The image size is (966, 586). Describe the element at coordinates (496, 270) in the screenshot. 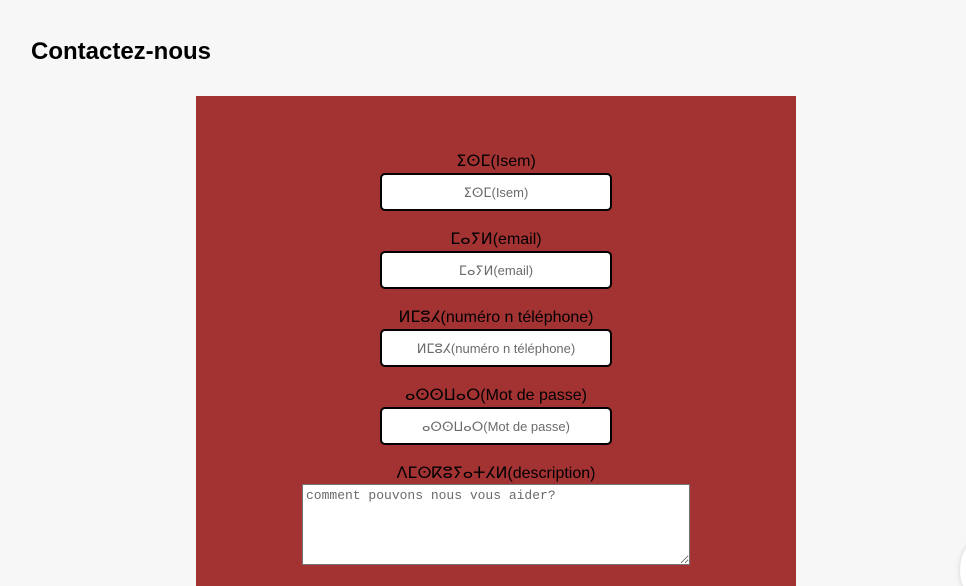

I see `email-input` at that location.